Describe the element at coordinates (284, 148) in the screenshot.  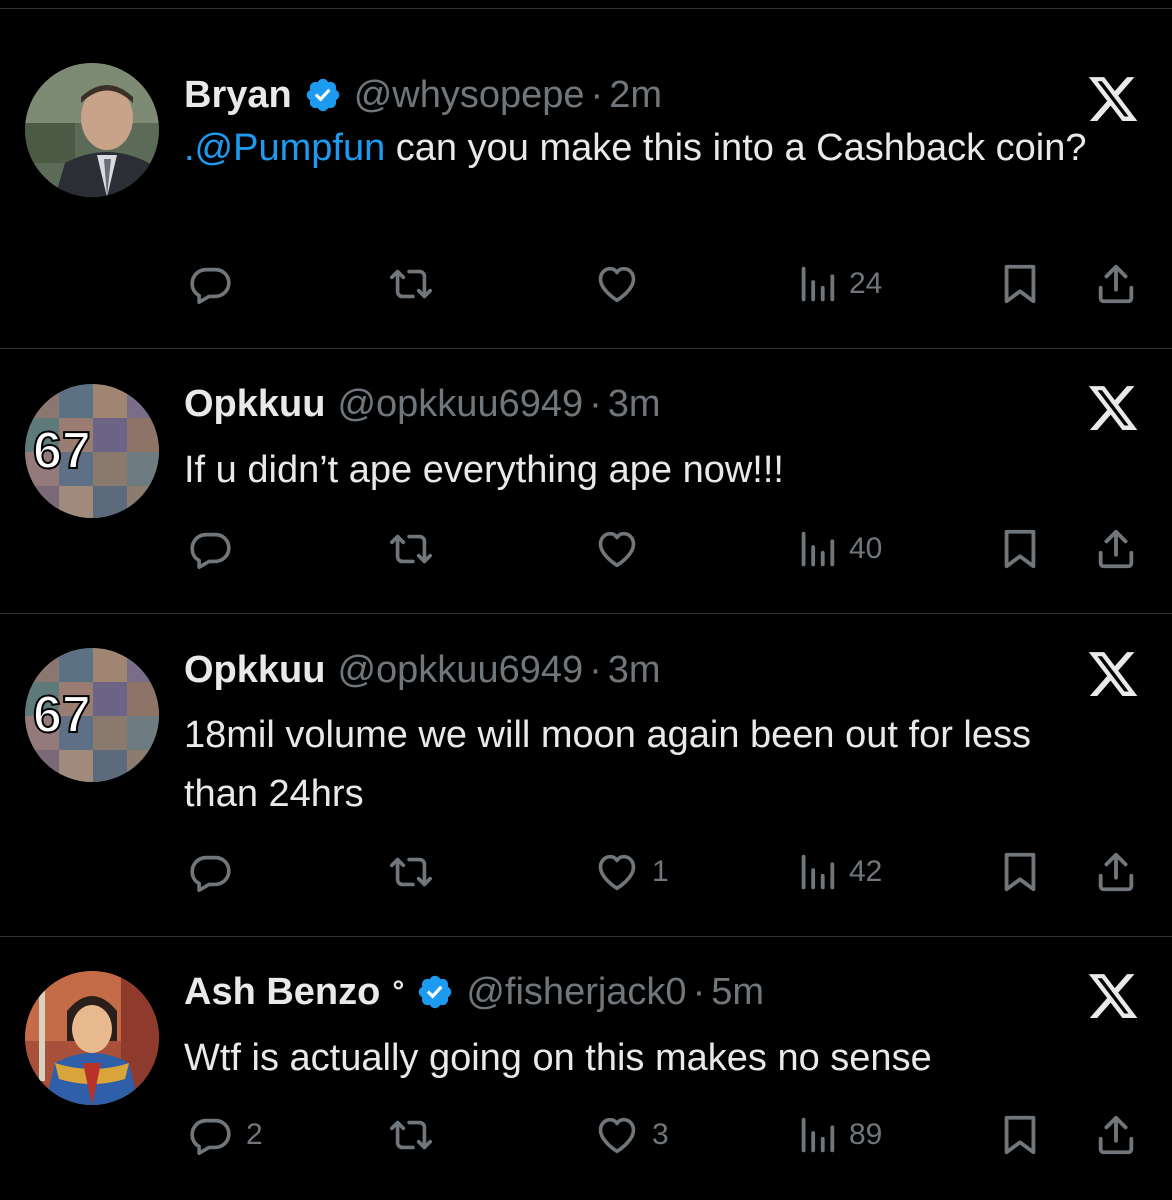
I see `mention-link: .@Pumpfun` at that location.